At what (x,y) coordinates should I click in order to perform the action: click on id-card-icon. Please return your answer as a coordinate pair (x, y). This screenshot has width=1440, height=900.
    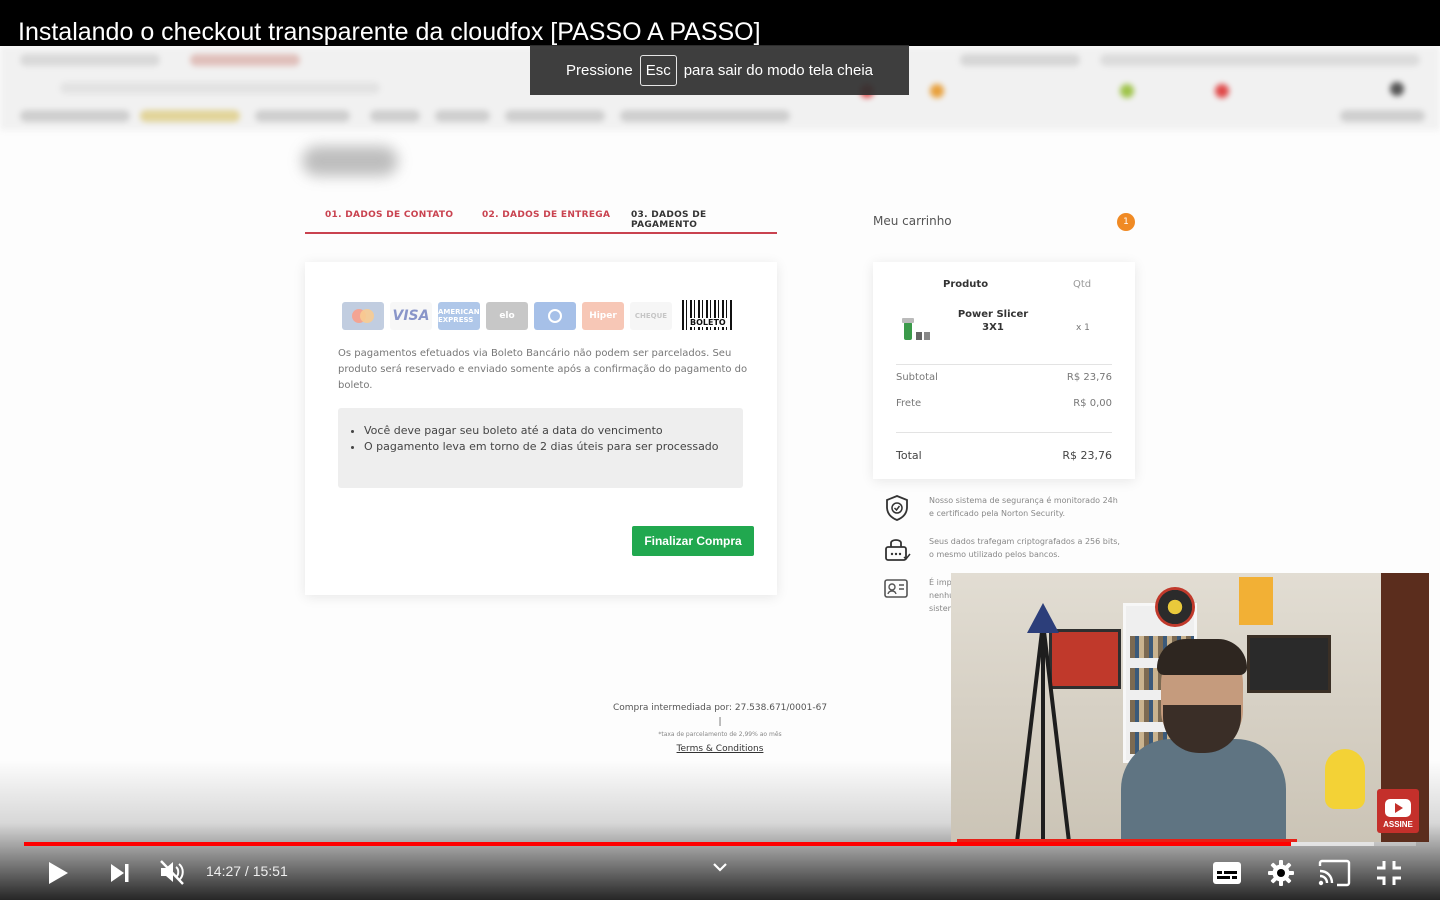
    Looking at the image, I should click on (896, 588).